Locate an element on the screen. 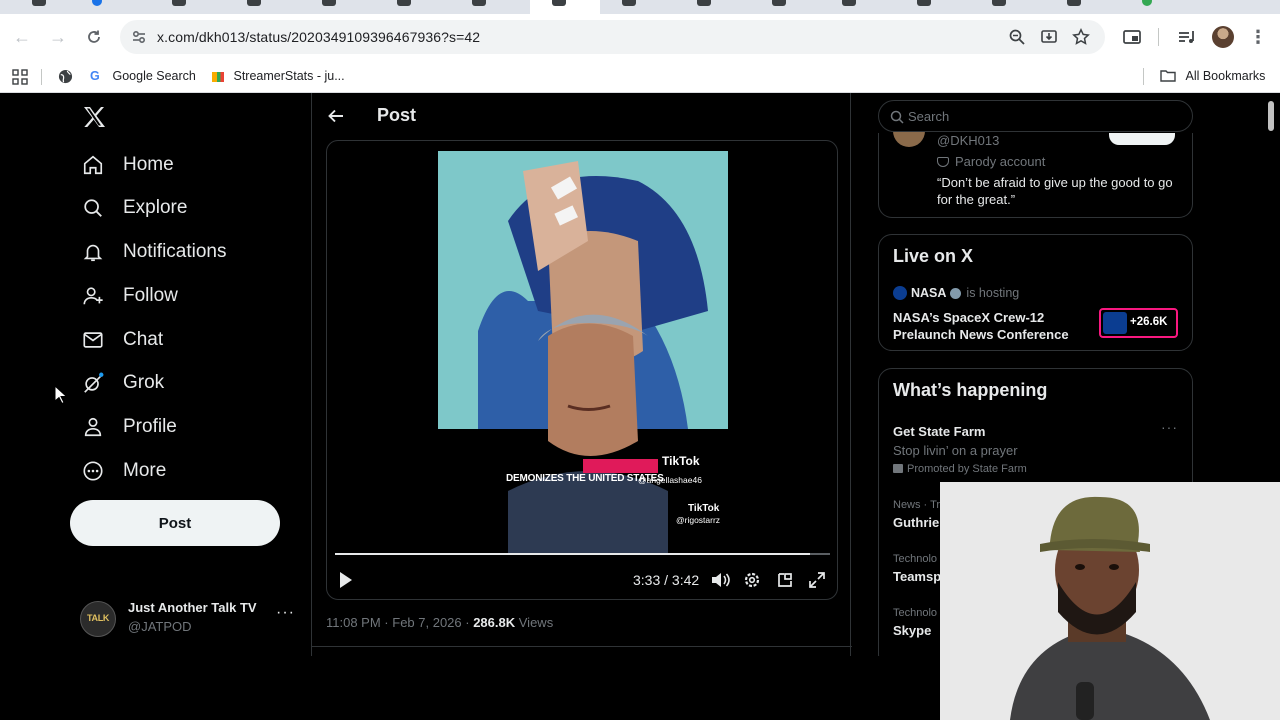 The height and width of the screenshot is (720, 1280). post-time: 11:08 PM is located at coordinates (353, 622).